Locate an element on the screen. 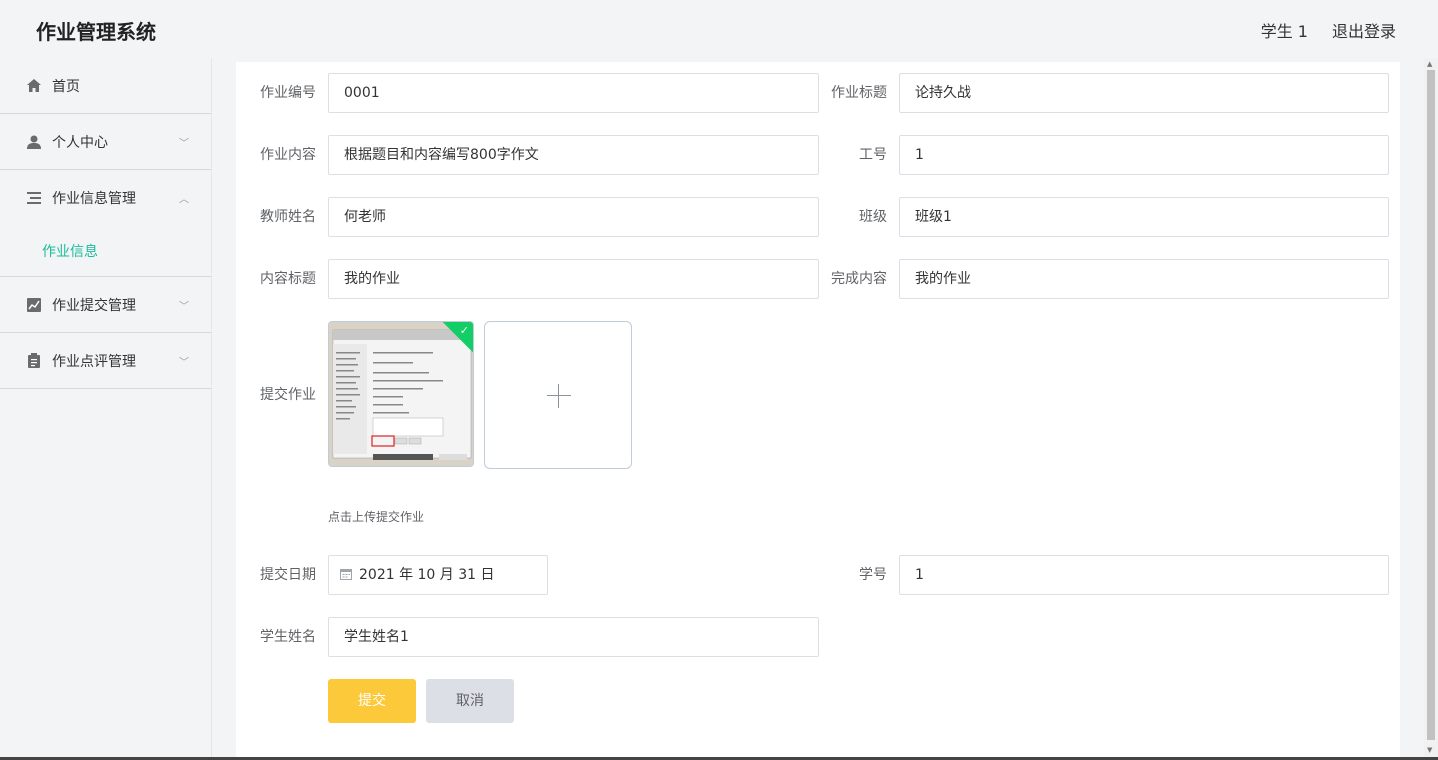  homework-no-label: 作业编号 is located at coordinates (288, 93).